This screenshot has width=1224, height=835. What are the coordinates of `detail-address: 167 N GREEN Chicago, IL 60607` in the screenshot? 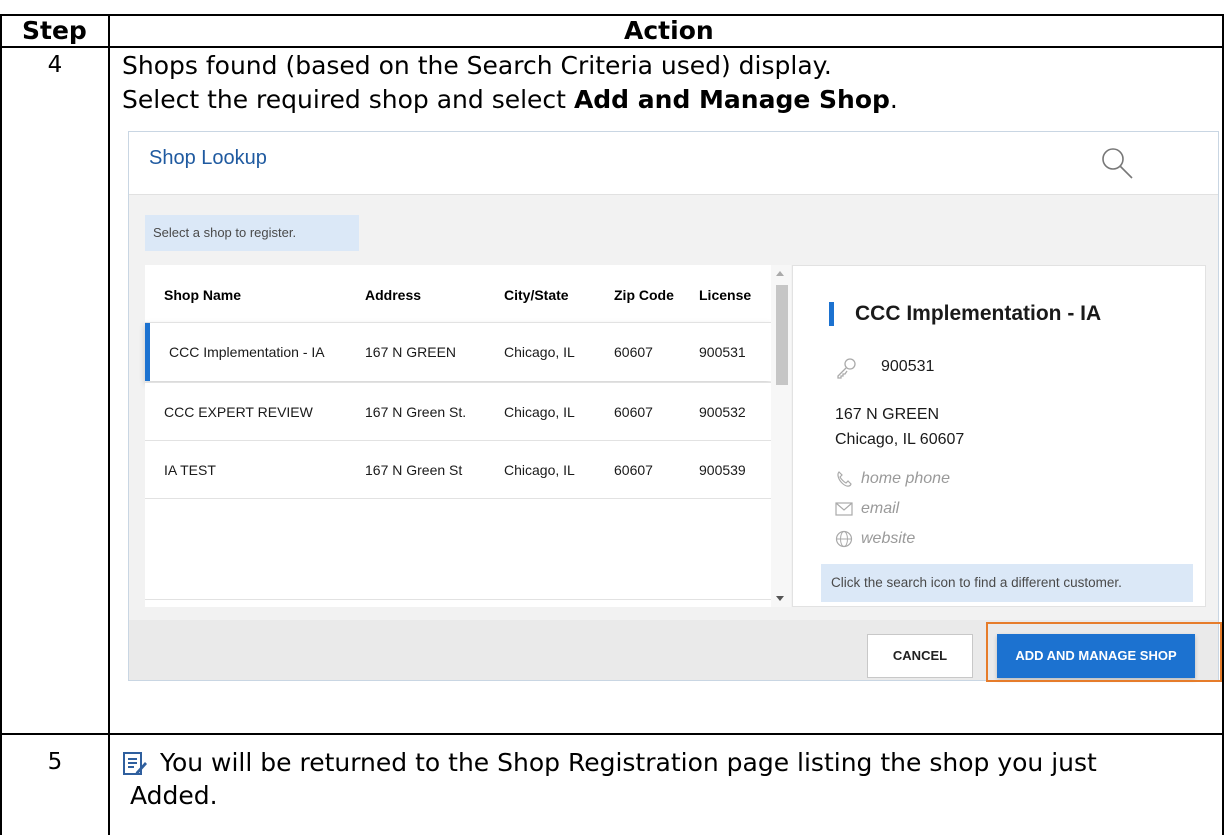 It's located at (899, 427).